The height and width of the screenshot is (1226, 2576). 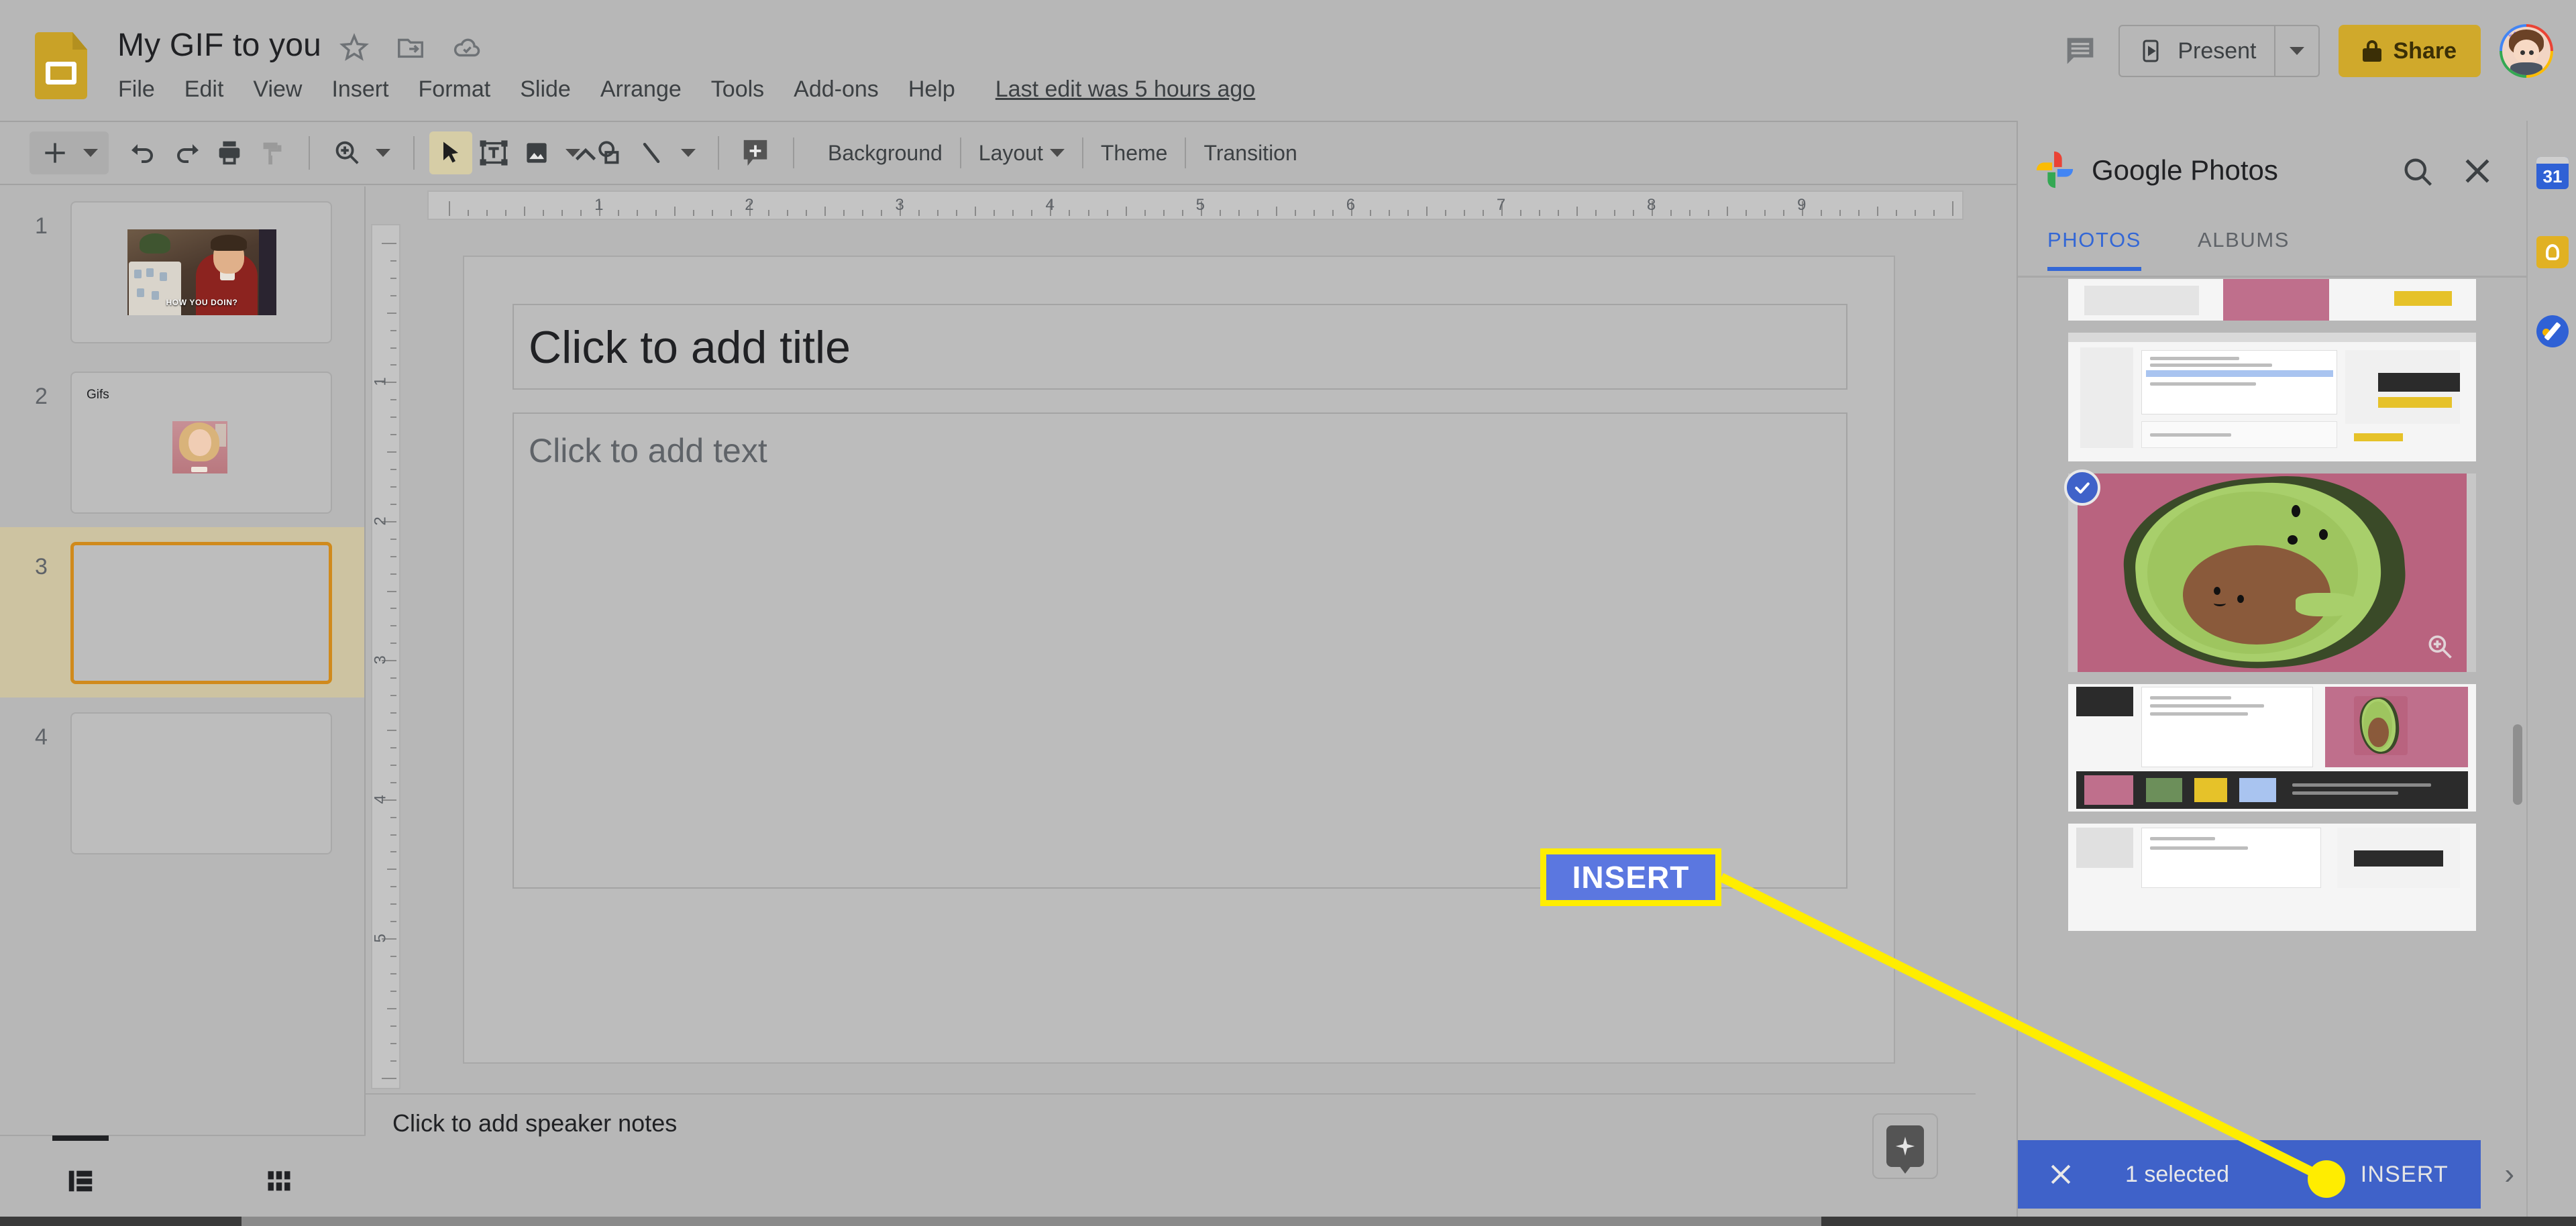 What do you see at coordinates (1802, 205) in the screenshot?
I see `ruler-h-label: 9` at bounding box center [1802, 205].